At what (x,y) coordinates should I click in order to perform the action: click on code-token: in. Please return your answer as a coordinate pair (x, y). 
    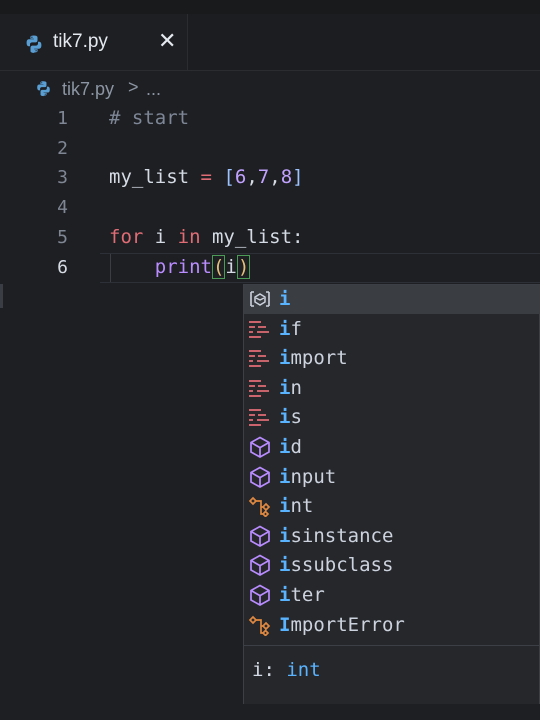
    Looking at the image, I should click on (189, 237).